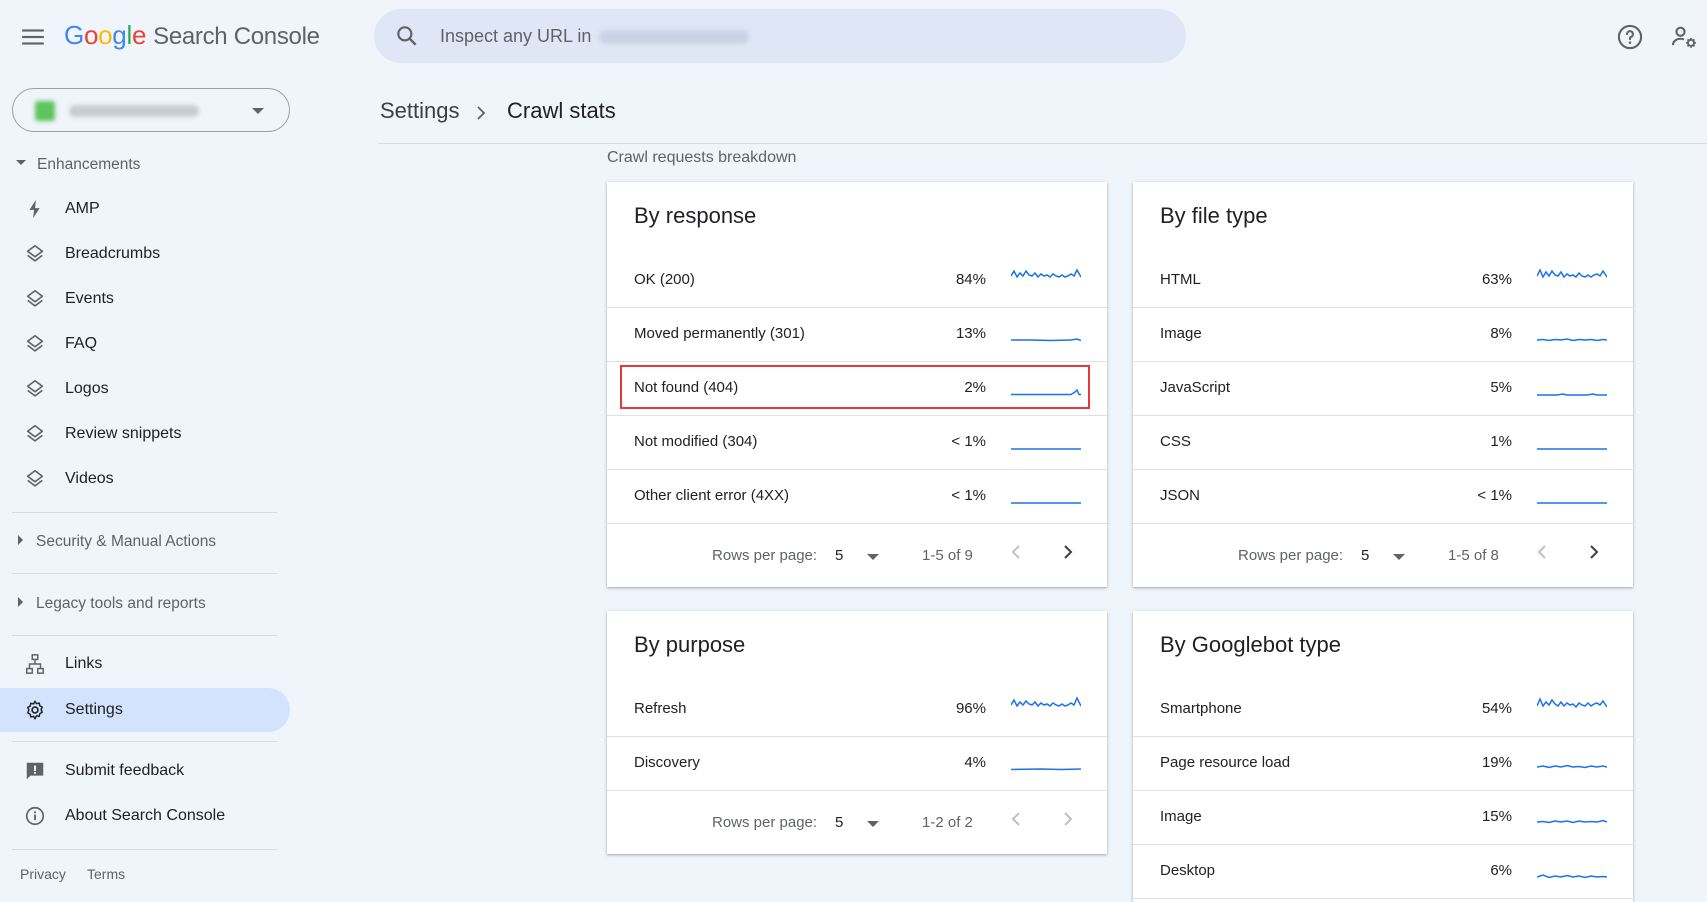 The width and height of the screenshot is (1707, 902). I want to click on table-row: Discovery 4%, so click(857, 764).